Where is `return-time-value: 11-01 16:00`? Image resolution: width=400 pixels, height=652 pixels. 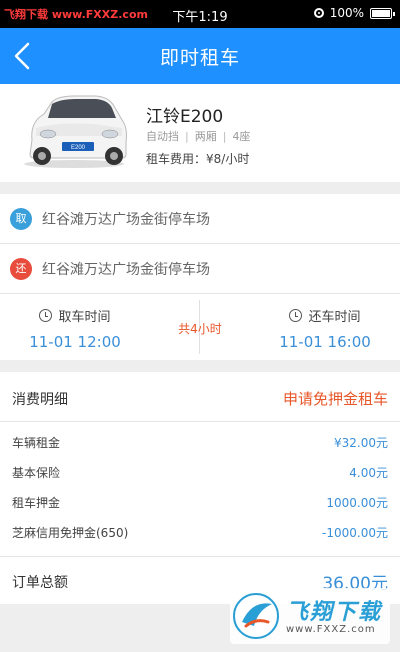
return-time-value: 11-01 16:00 is located at coordinates (325, 342).